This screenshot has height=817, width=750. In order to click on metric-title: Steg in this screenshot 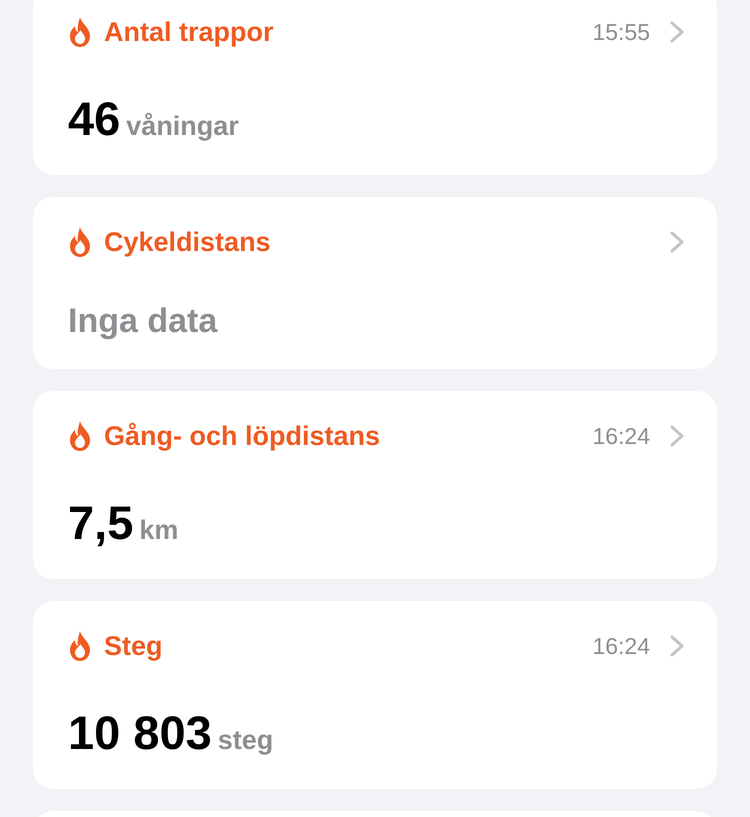, I will do `click(134, 646)`.